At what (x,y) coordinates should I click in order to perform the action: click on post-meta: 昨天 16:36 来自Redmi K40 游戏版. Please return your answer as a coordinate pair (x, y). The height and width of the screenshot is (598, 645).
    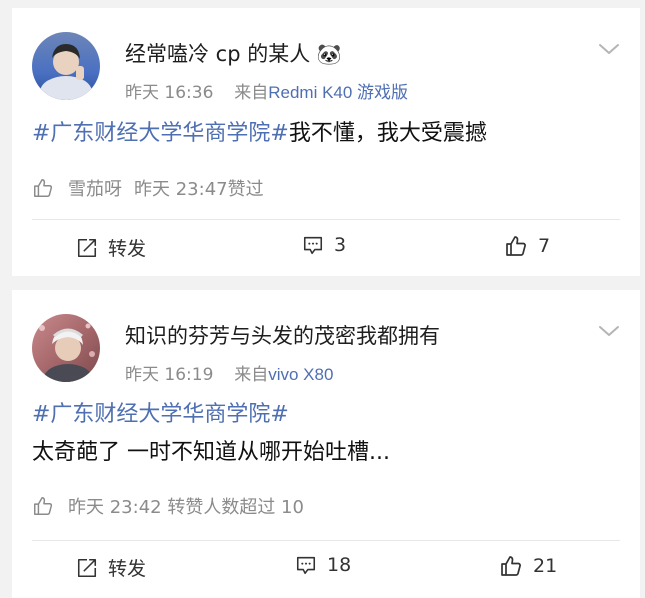
    Looking at the image, I should click on (266, 90).